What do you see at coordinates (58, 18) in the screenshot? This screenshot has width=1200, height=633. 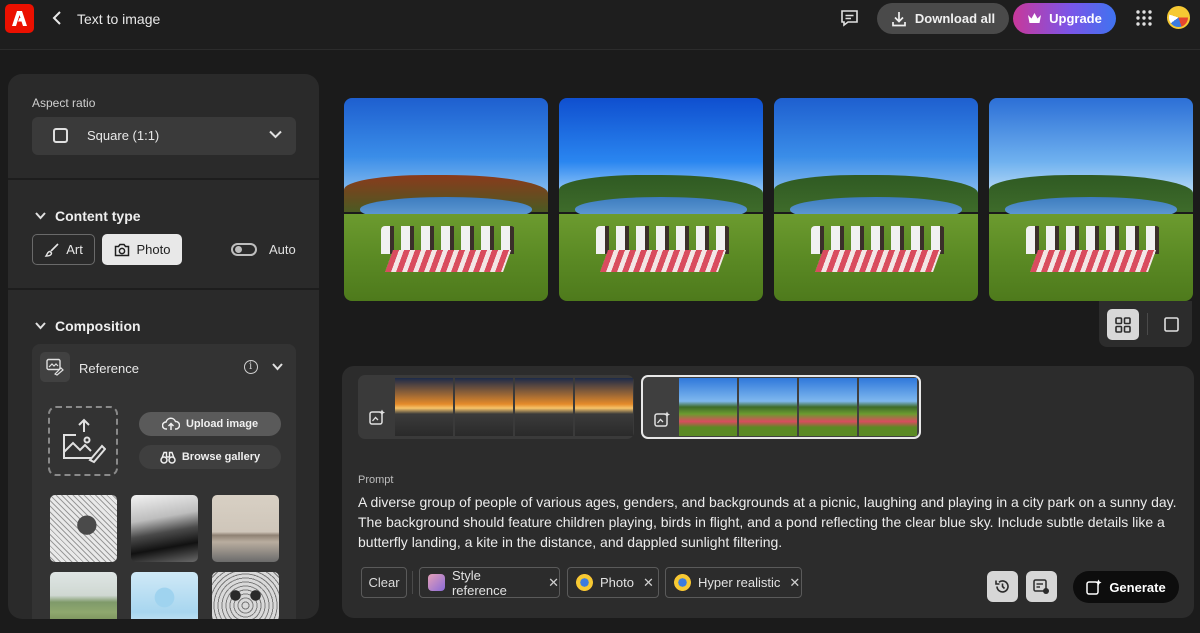 I see `chevron-left-icon` at bounding box center [58, 18].